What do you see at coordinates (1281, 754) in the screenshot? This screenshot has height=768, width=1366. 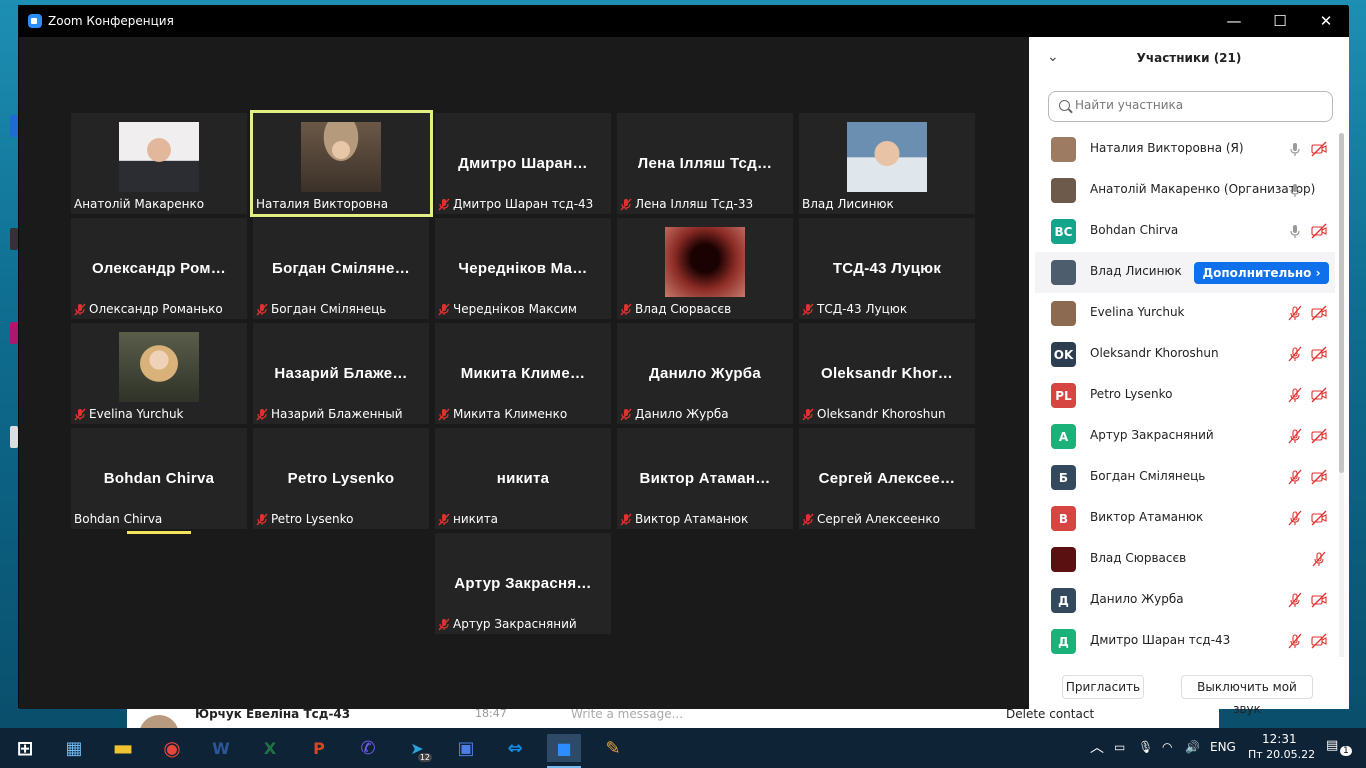 I see `clock-date: Пт 20.05.22` at bounding box center [1281, 754].